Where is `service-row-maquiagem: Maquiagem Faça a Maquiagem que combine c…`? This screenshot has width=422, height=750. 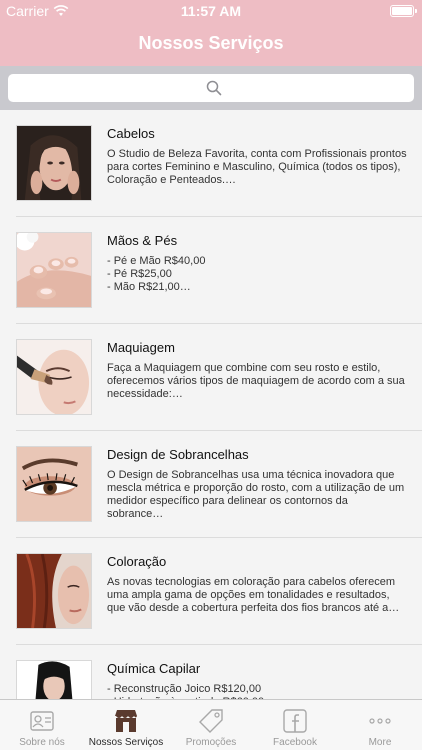
service-row-maquiagem: Maquiagem Faça a Maquiagem que combine c… is located at coordinates (211, 377).